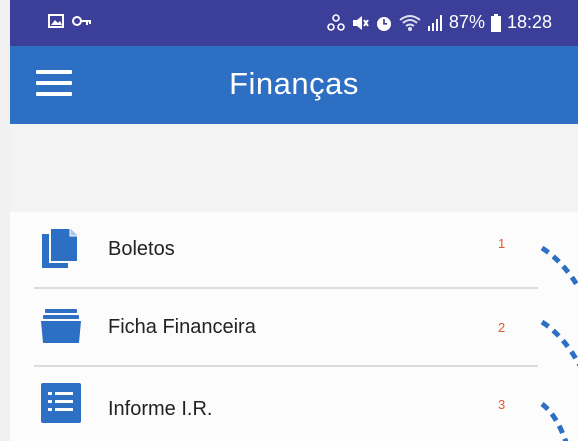 The width and height of the screenshot is (578, 441). What do you see at coordinates (360, 22) in the screenshot?
I see `mute-icon` at bounding box center [360, 22].